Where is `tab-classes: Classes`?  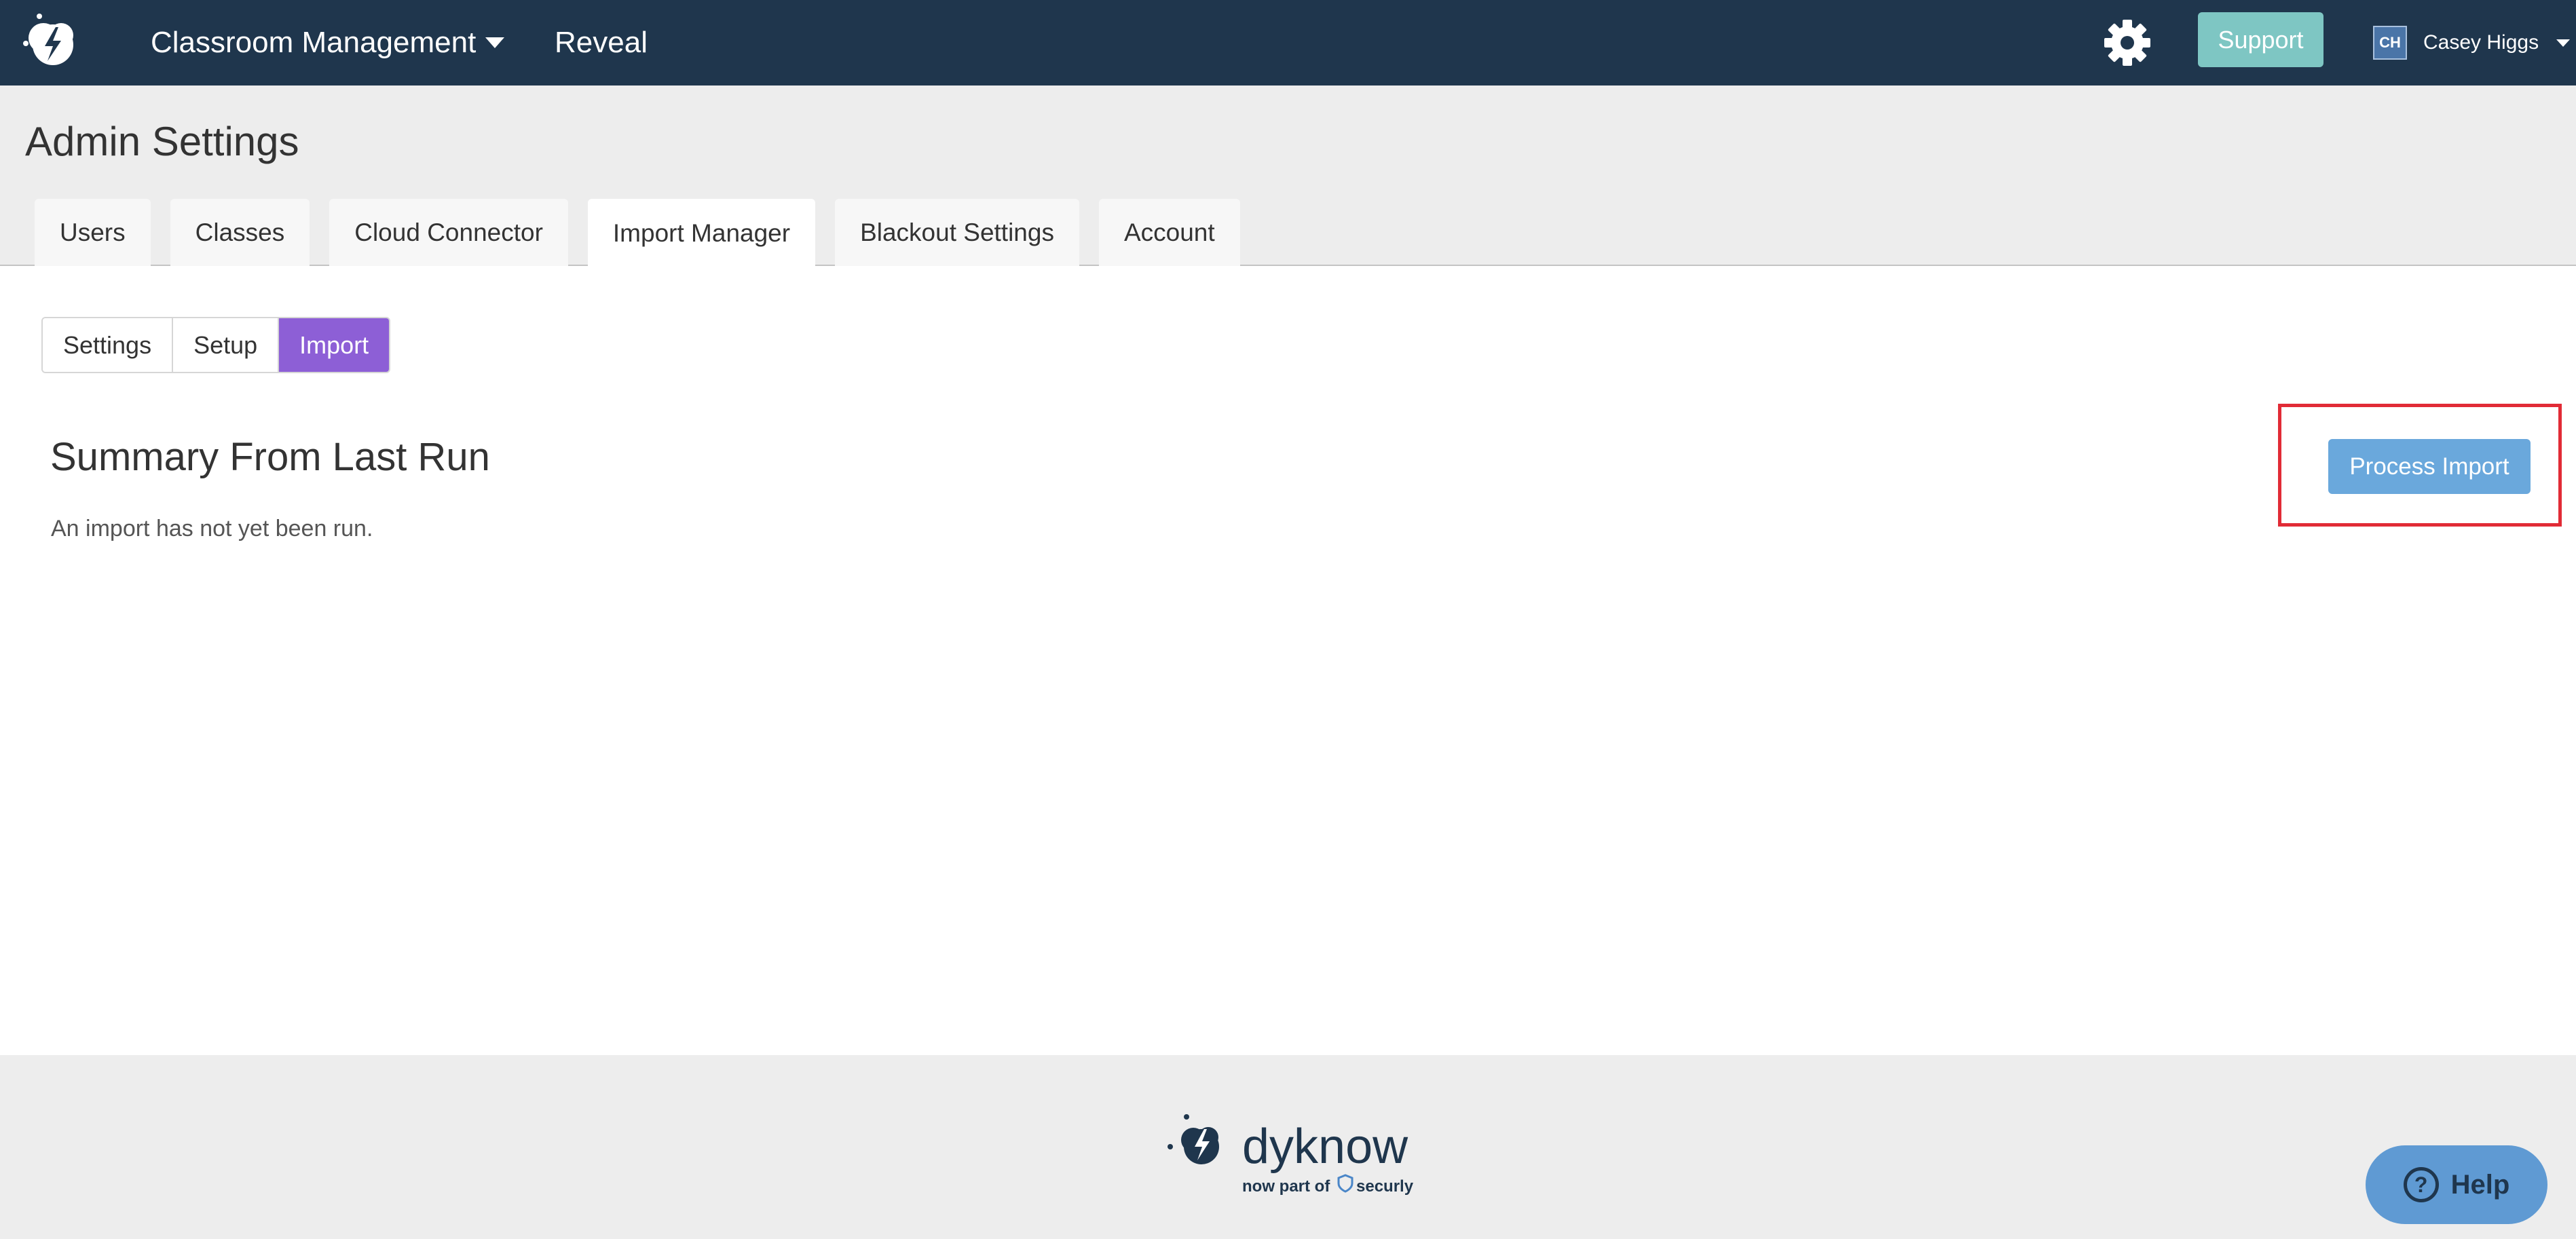 tab-classes: Classes is located at coordinates (240, 232).